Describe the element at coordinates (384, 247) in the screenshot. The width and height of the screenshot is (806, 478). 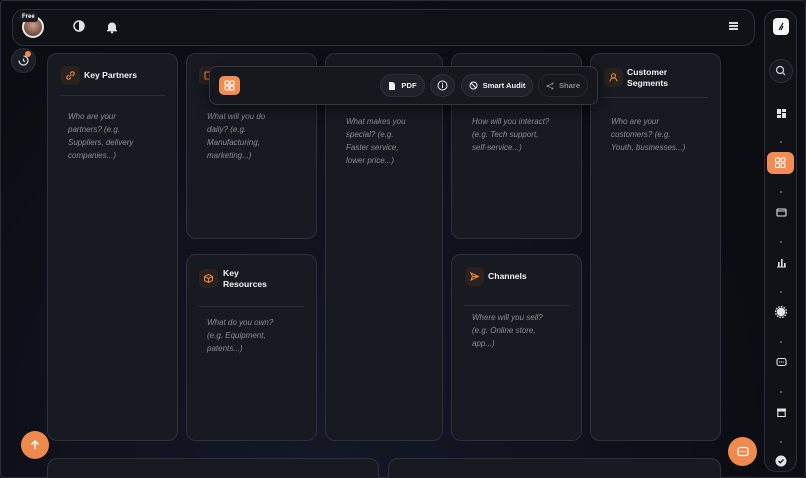
I see `value-propositions-card` at that location.